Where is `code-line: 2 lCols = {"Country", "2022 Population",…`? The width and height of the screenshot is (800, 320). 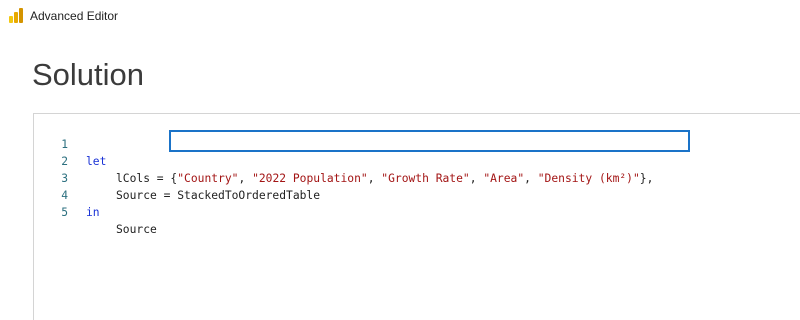
code-line: 2 lCols = {"Country", "2022 Population",… is located at coordinates (414, 160).